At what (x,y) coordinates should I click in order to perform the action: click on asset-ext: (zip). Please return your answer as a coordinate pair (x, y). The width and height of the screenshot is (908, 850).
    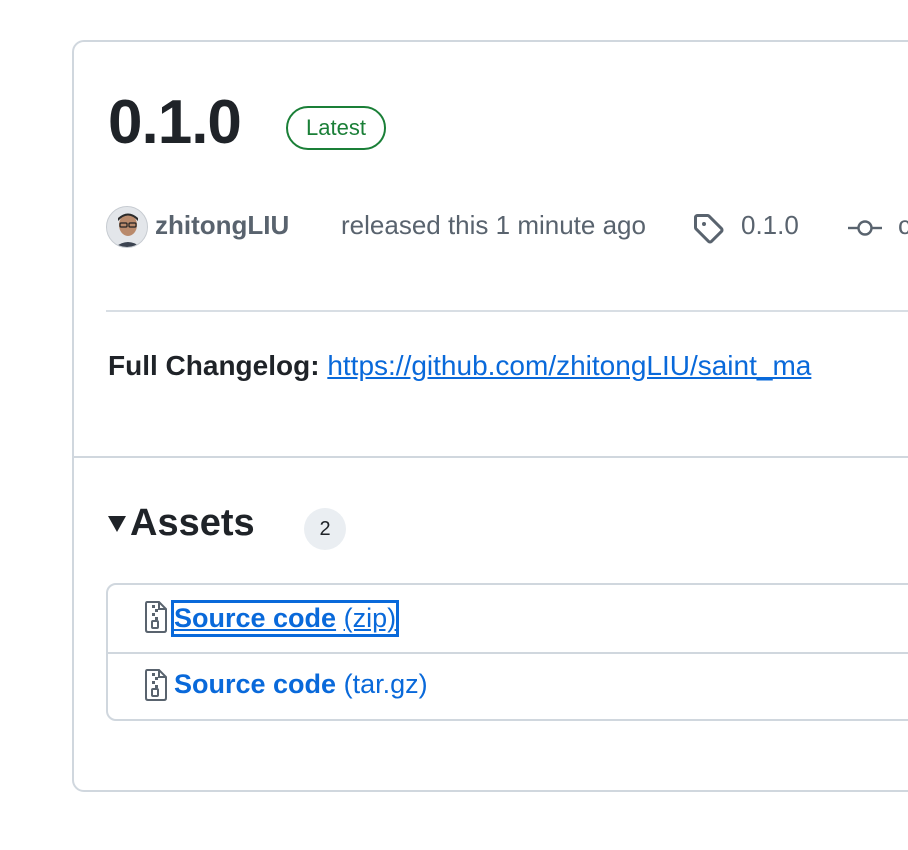
    Looking at the image, I should click on (370, 618).